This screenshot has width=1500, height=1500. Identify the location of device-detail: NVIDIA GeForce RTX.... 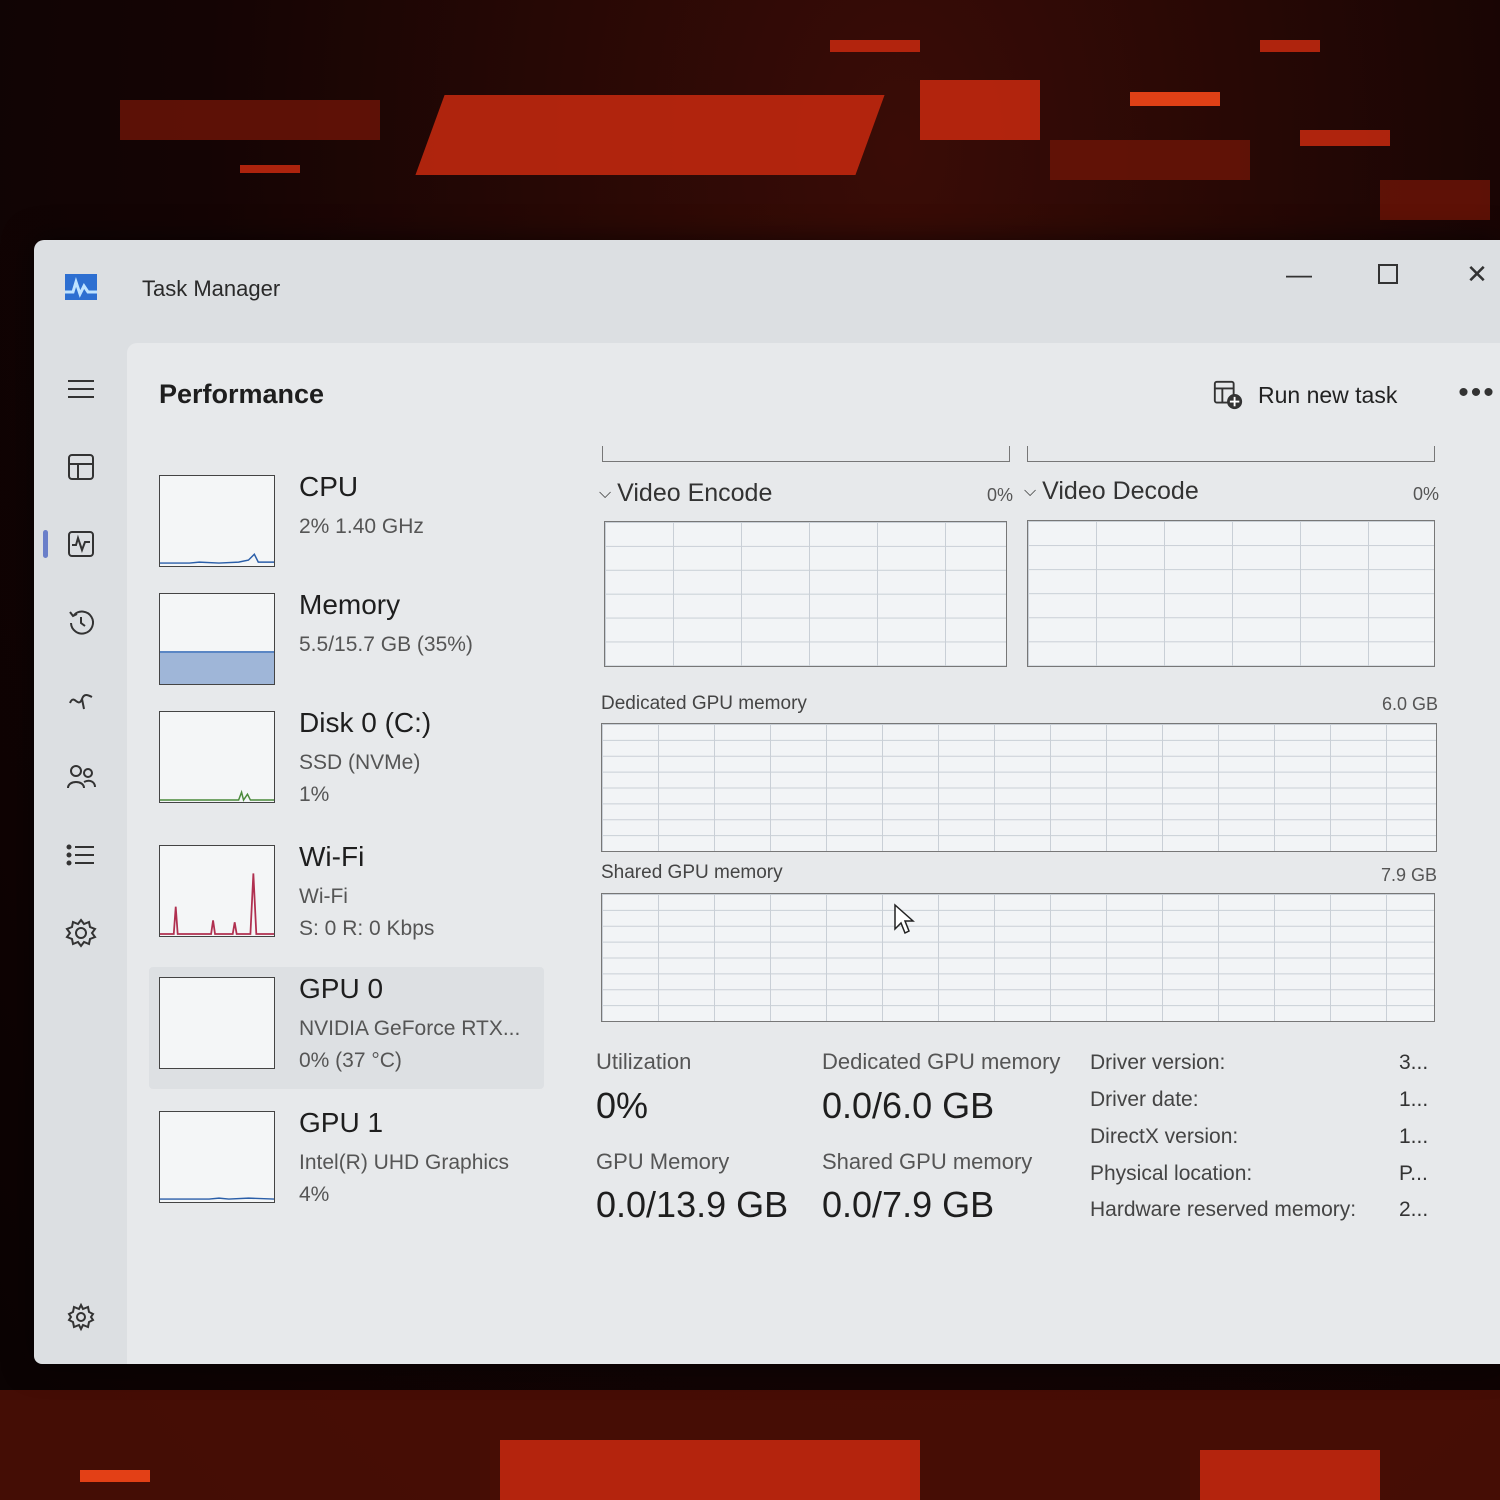
(410, 1028).